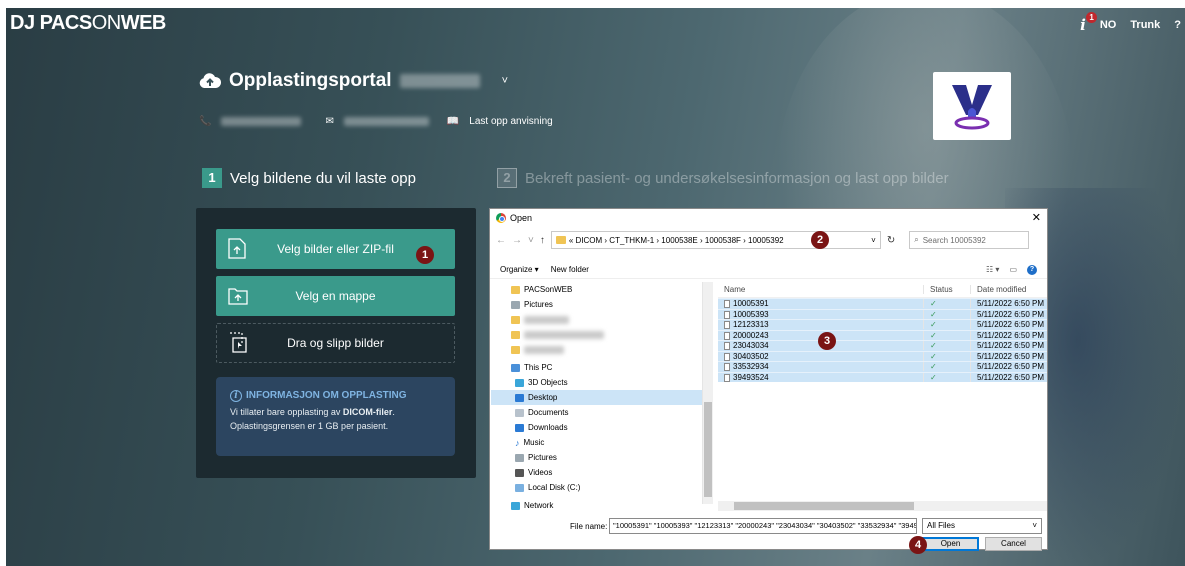 The width and height of the screenshot is (1185, 566). I want to click on back-arrow-icon: ←, so click(501, 240).